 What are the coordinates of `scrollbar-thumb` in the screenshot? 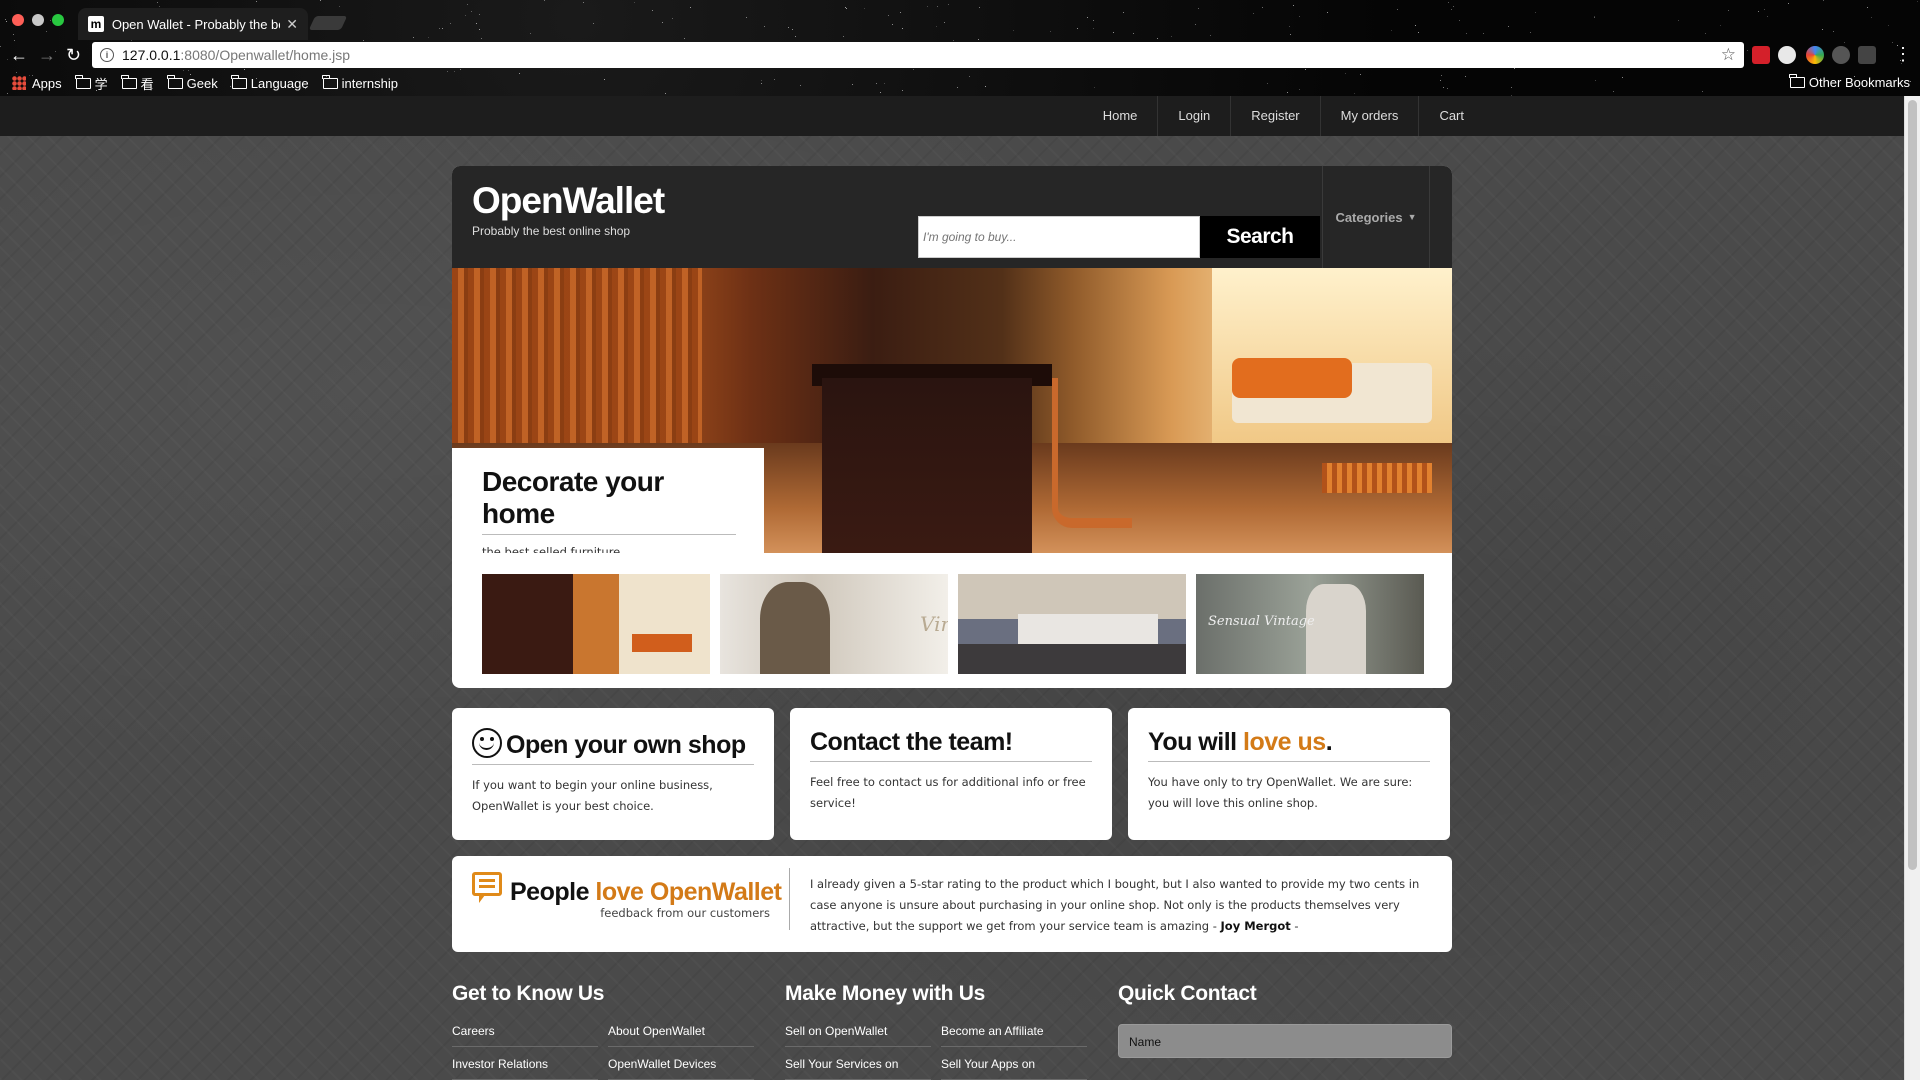 It's located at (1912, 485).